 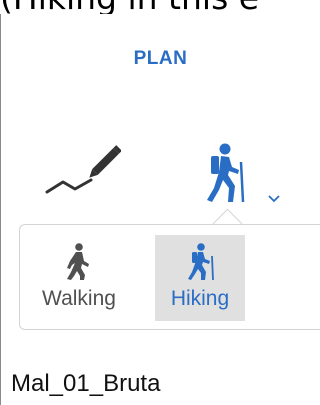 I want to click on mode-option-walking: Walking, so click(x=79, y=278).